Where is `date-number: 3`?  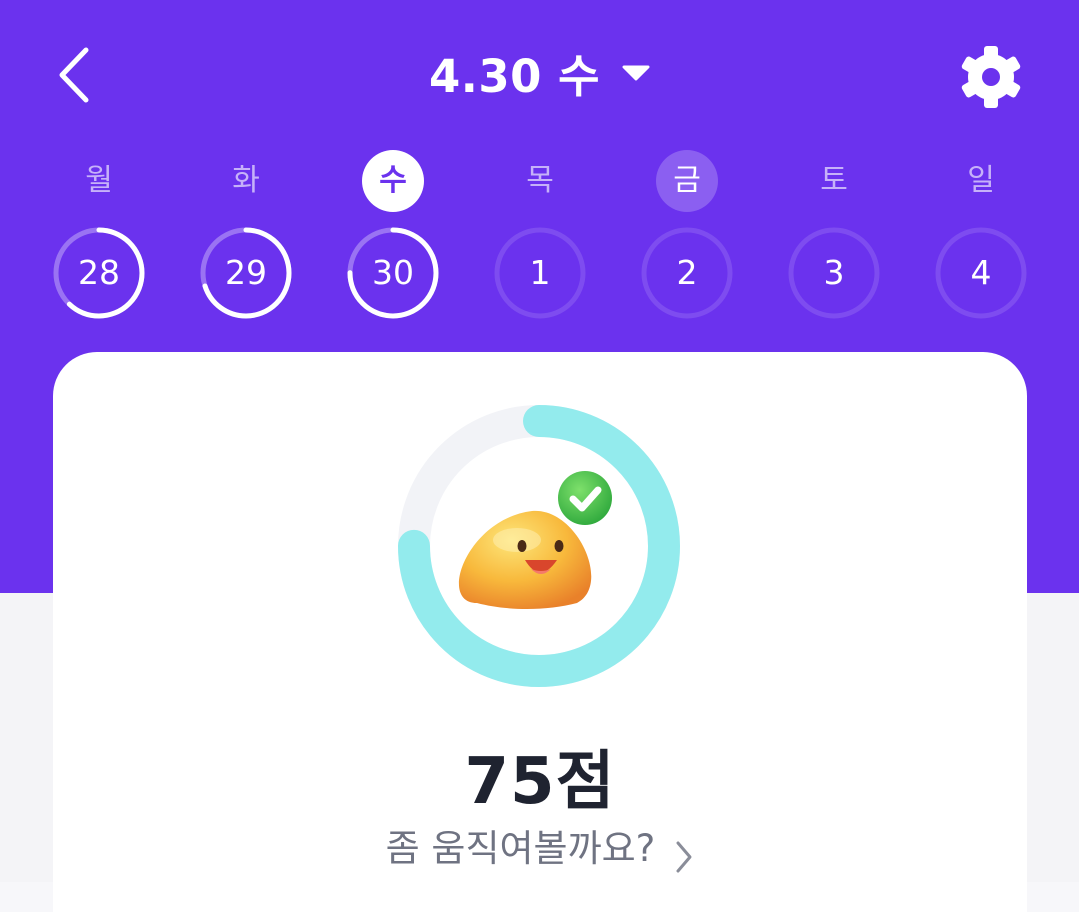
date-number: 3 is located at coordinates (834, 272).